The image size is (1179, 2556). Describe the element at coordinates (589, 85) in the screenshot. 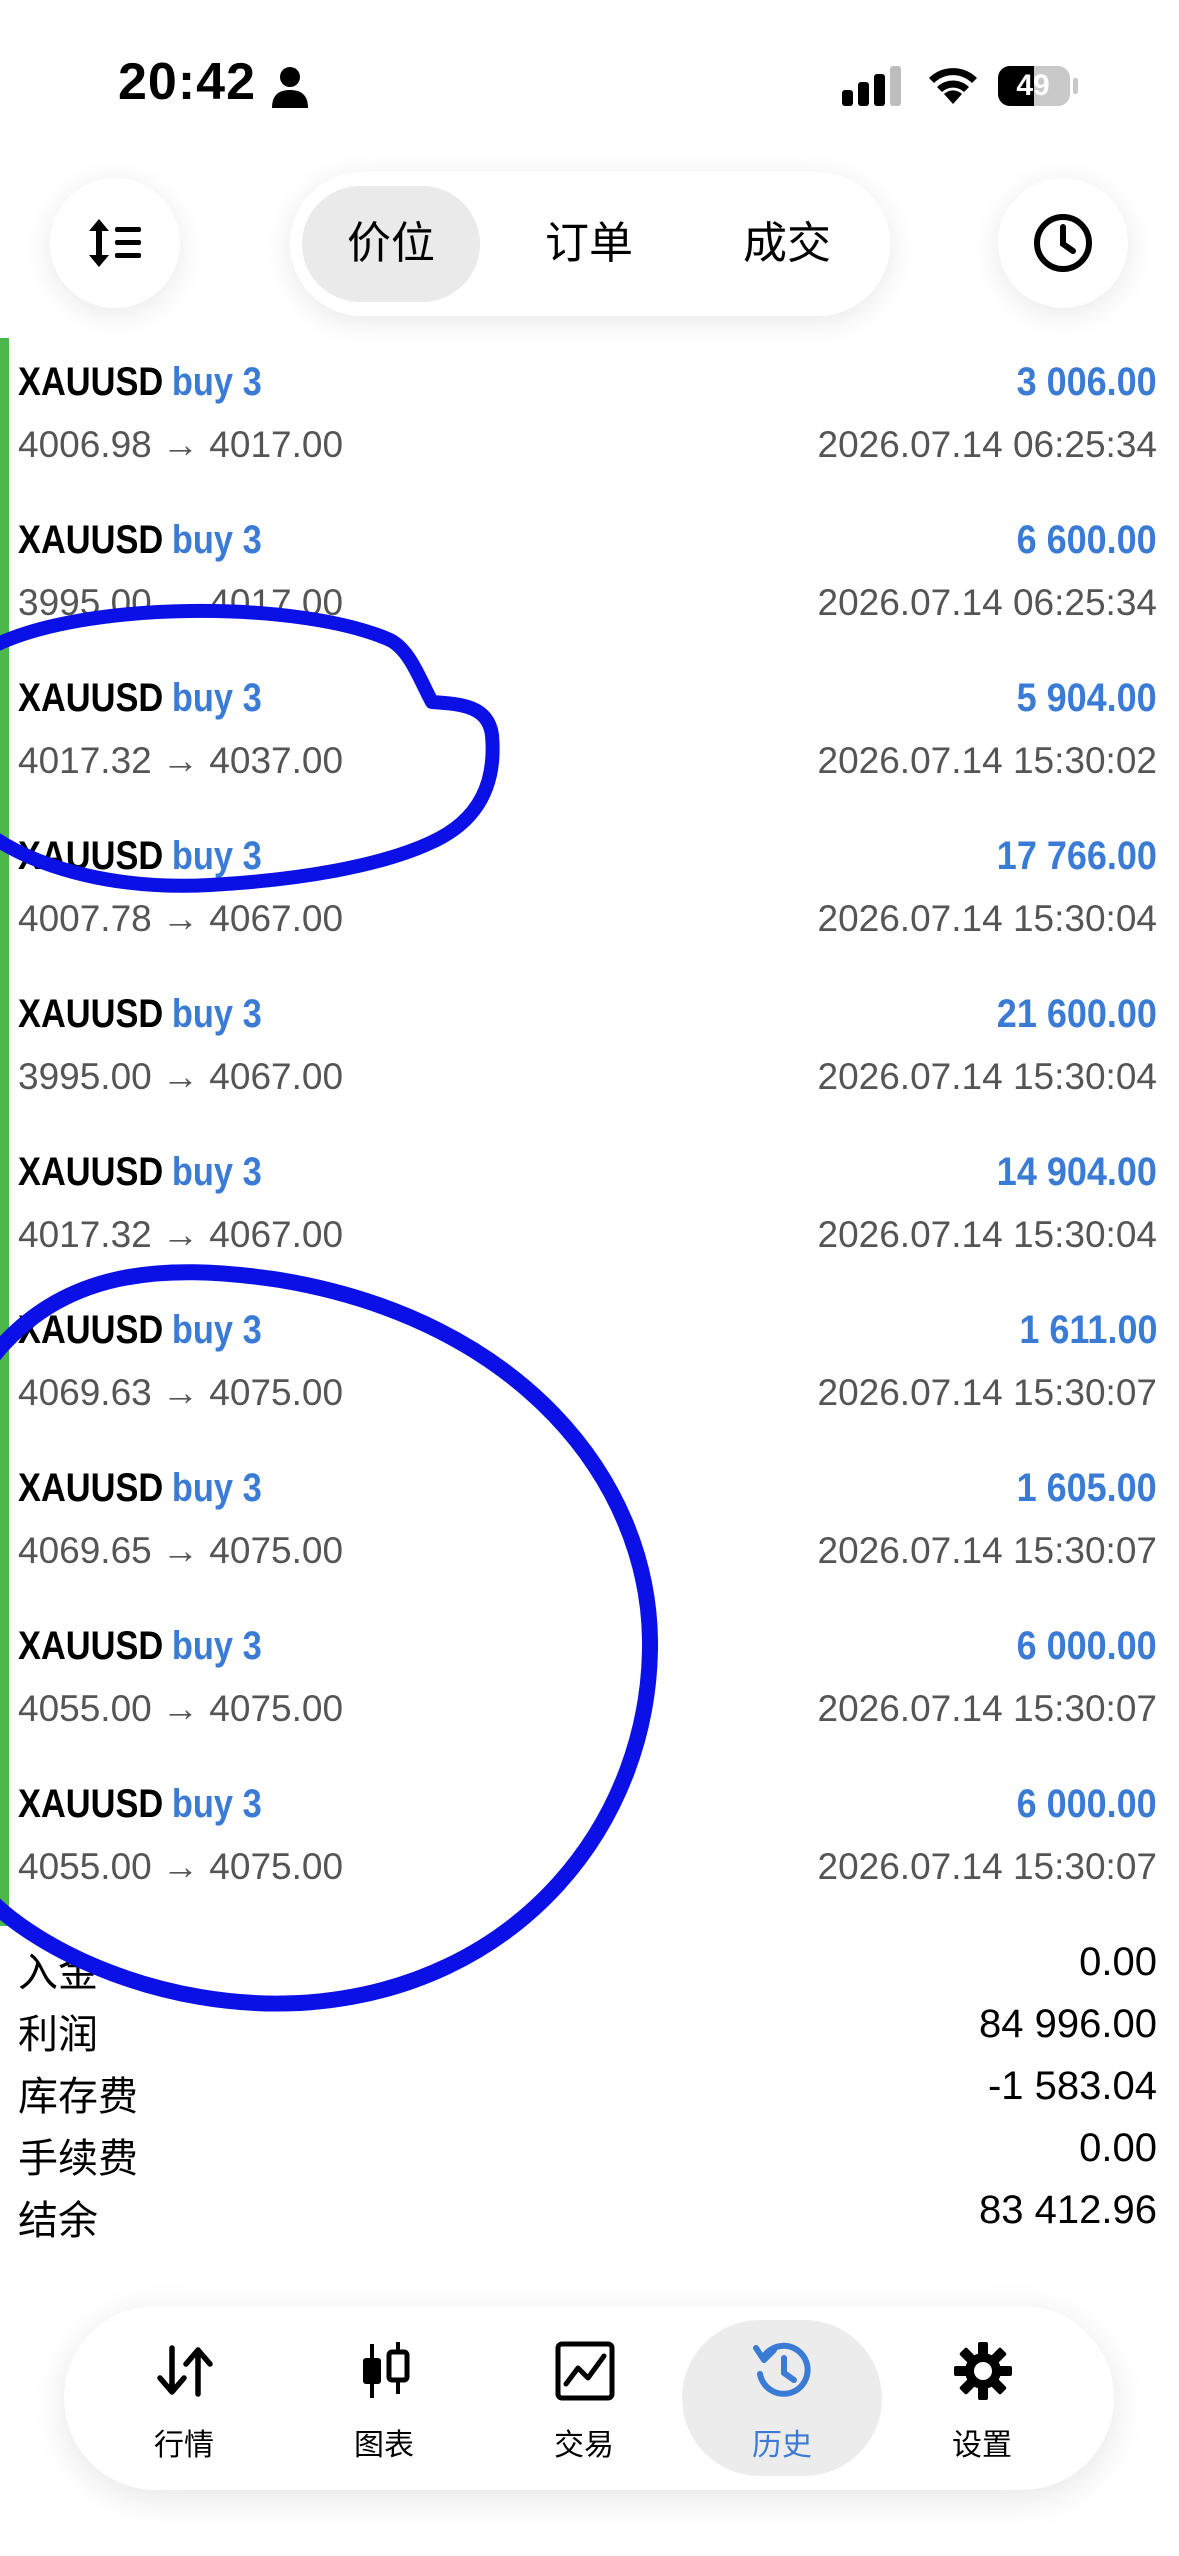

I see `status-bar: 20:42 49` at that location.